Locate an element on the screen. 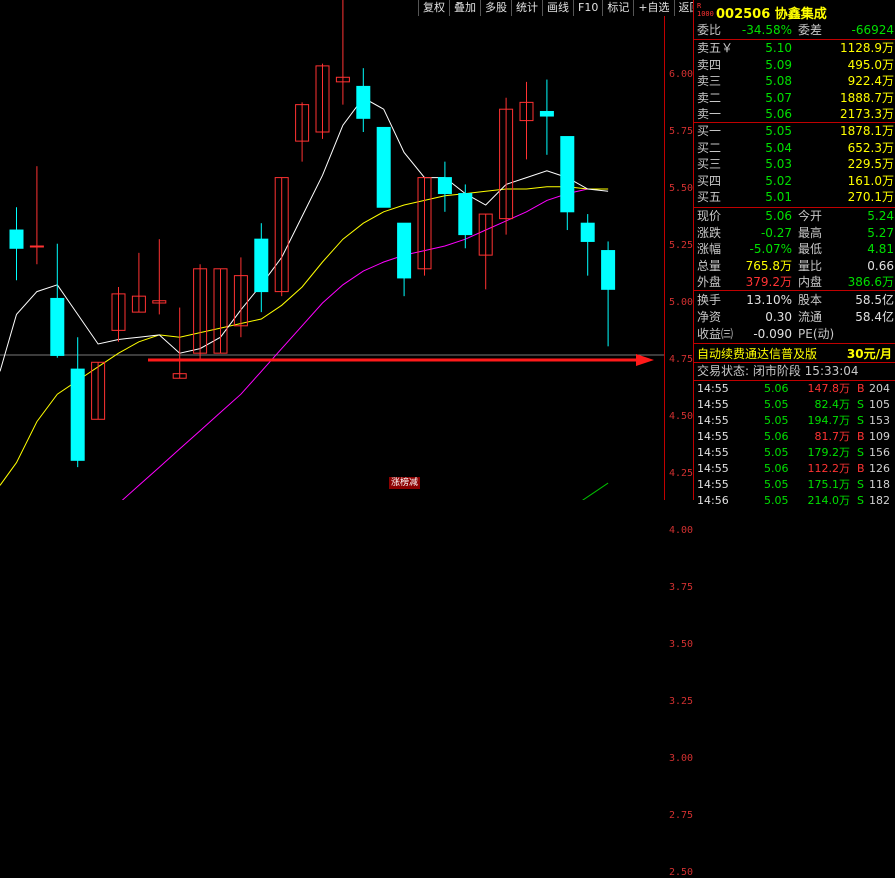 The image size is (895, 878). stats-row: 总量 765.8万 量比 0.66 is located at coordinates (794, 266).